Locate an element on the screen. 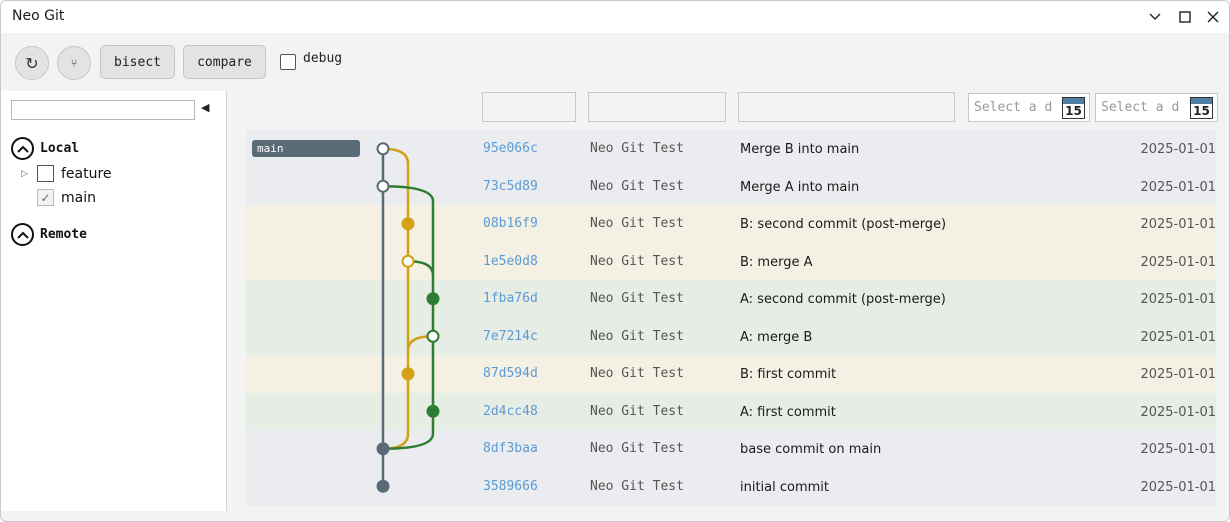  debug-label: debug is located at coordinates (323, 58).